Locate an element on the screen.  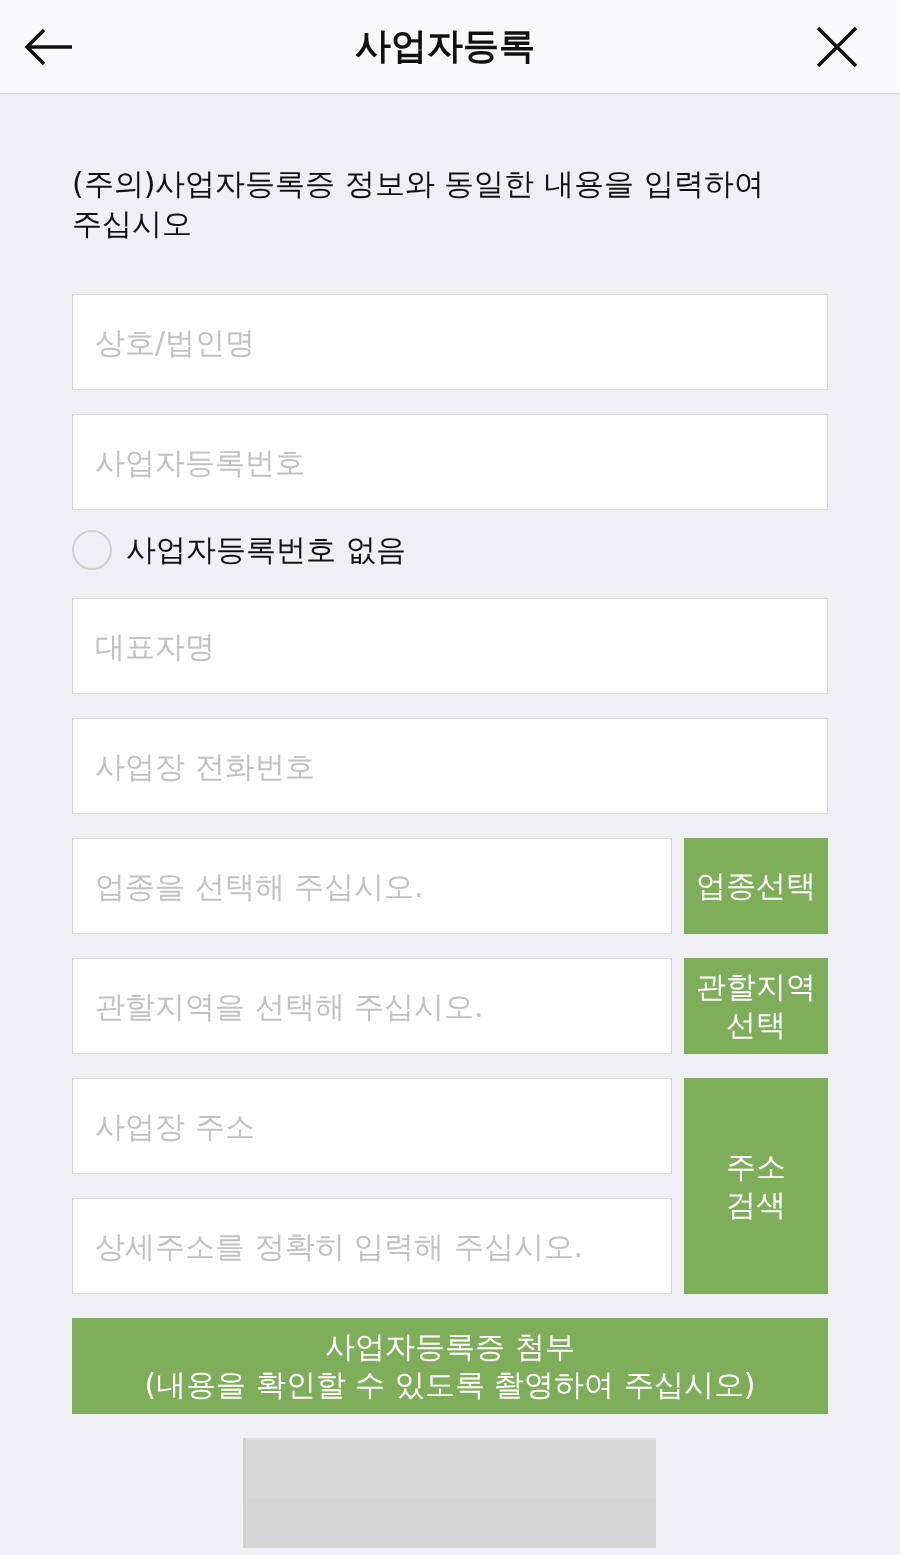
close-icon is located at coordinates (837, 46).